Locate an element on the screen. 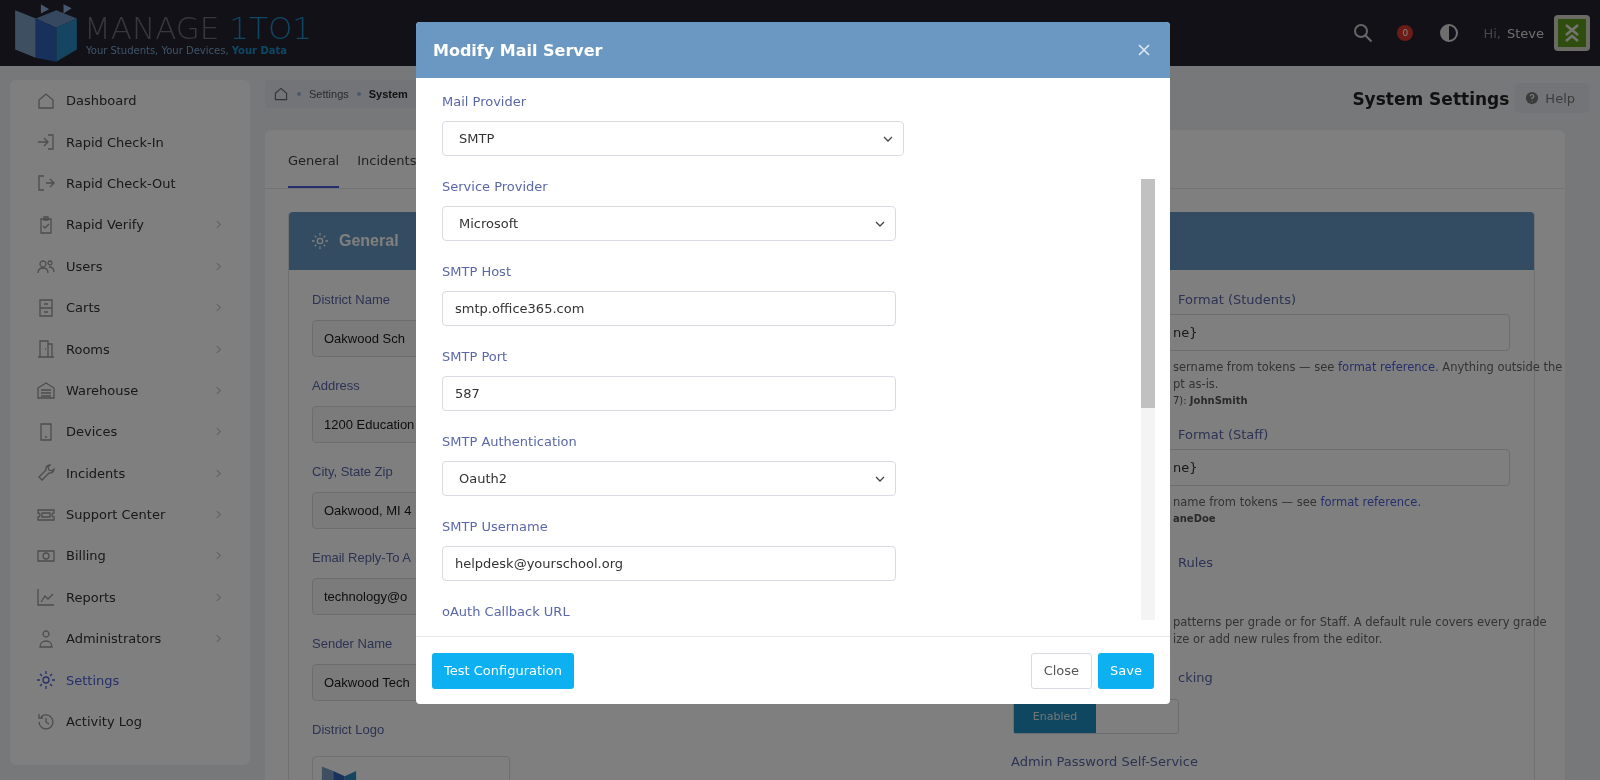 The image size is (1600, 780). field-label: cking is located at coordinates (1195, 678).